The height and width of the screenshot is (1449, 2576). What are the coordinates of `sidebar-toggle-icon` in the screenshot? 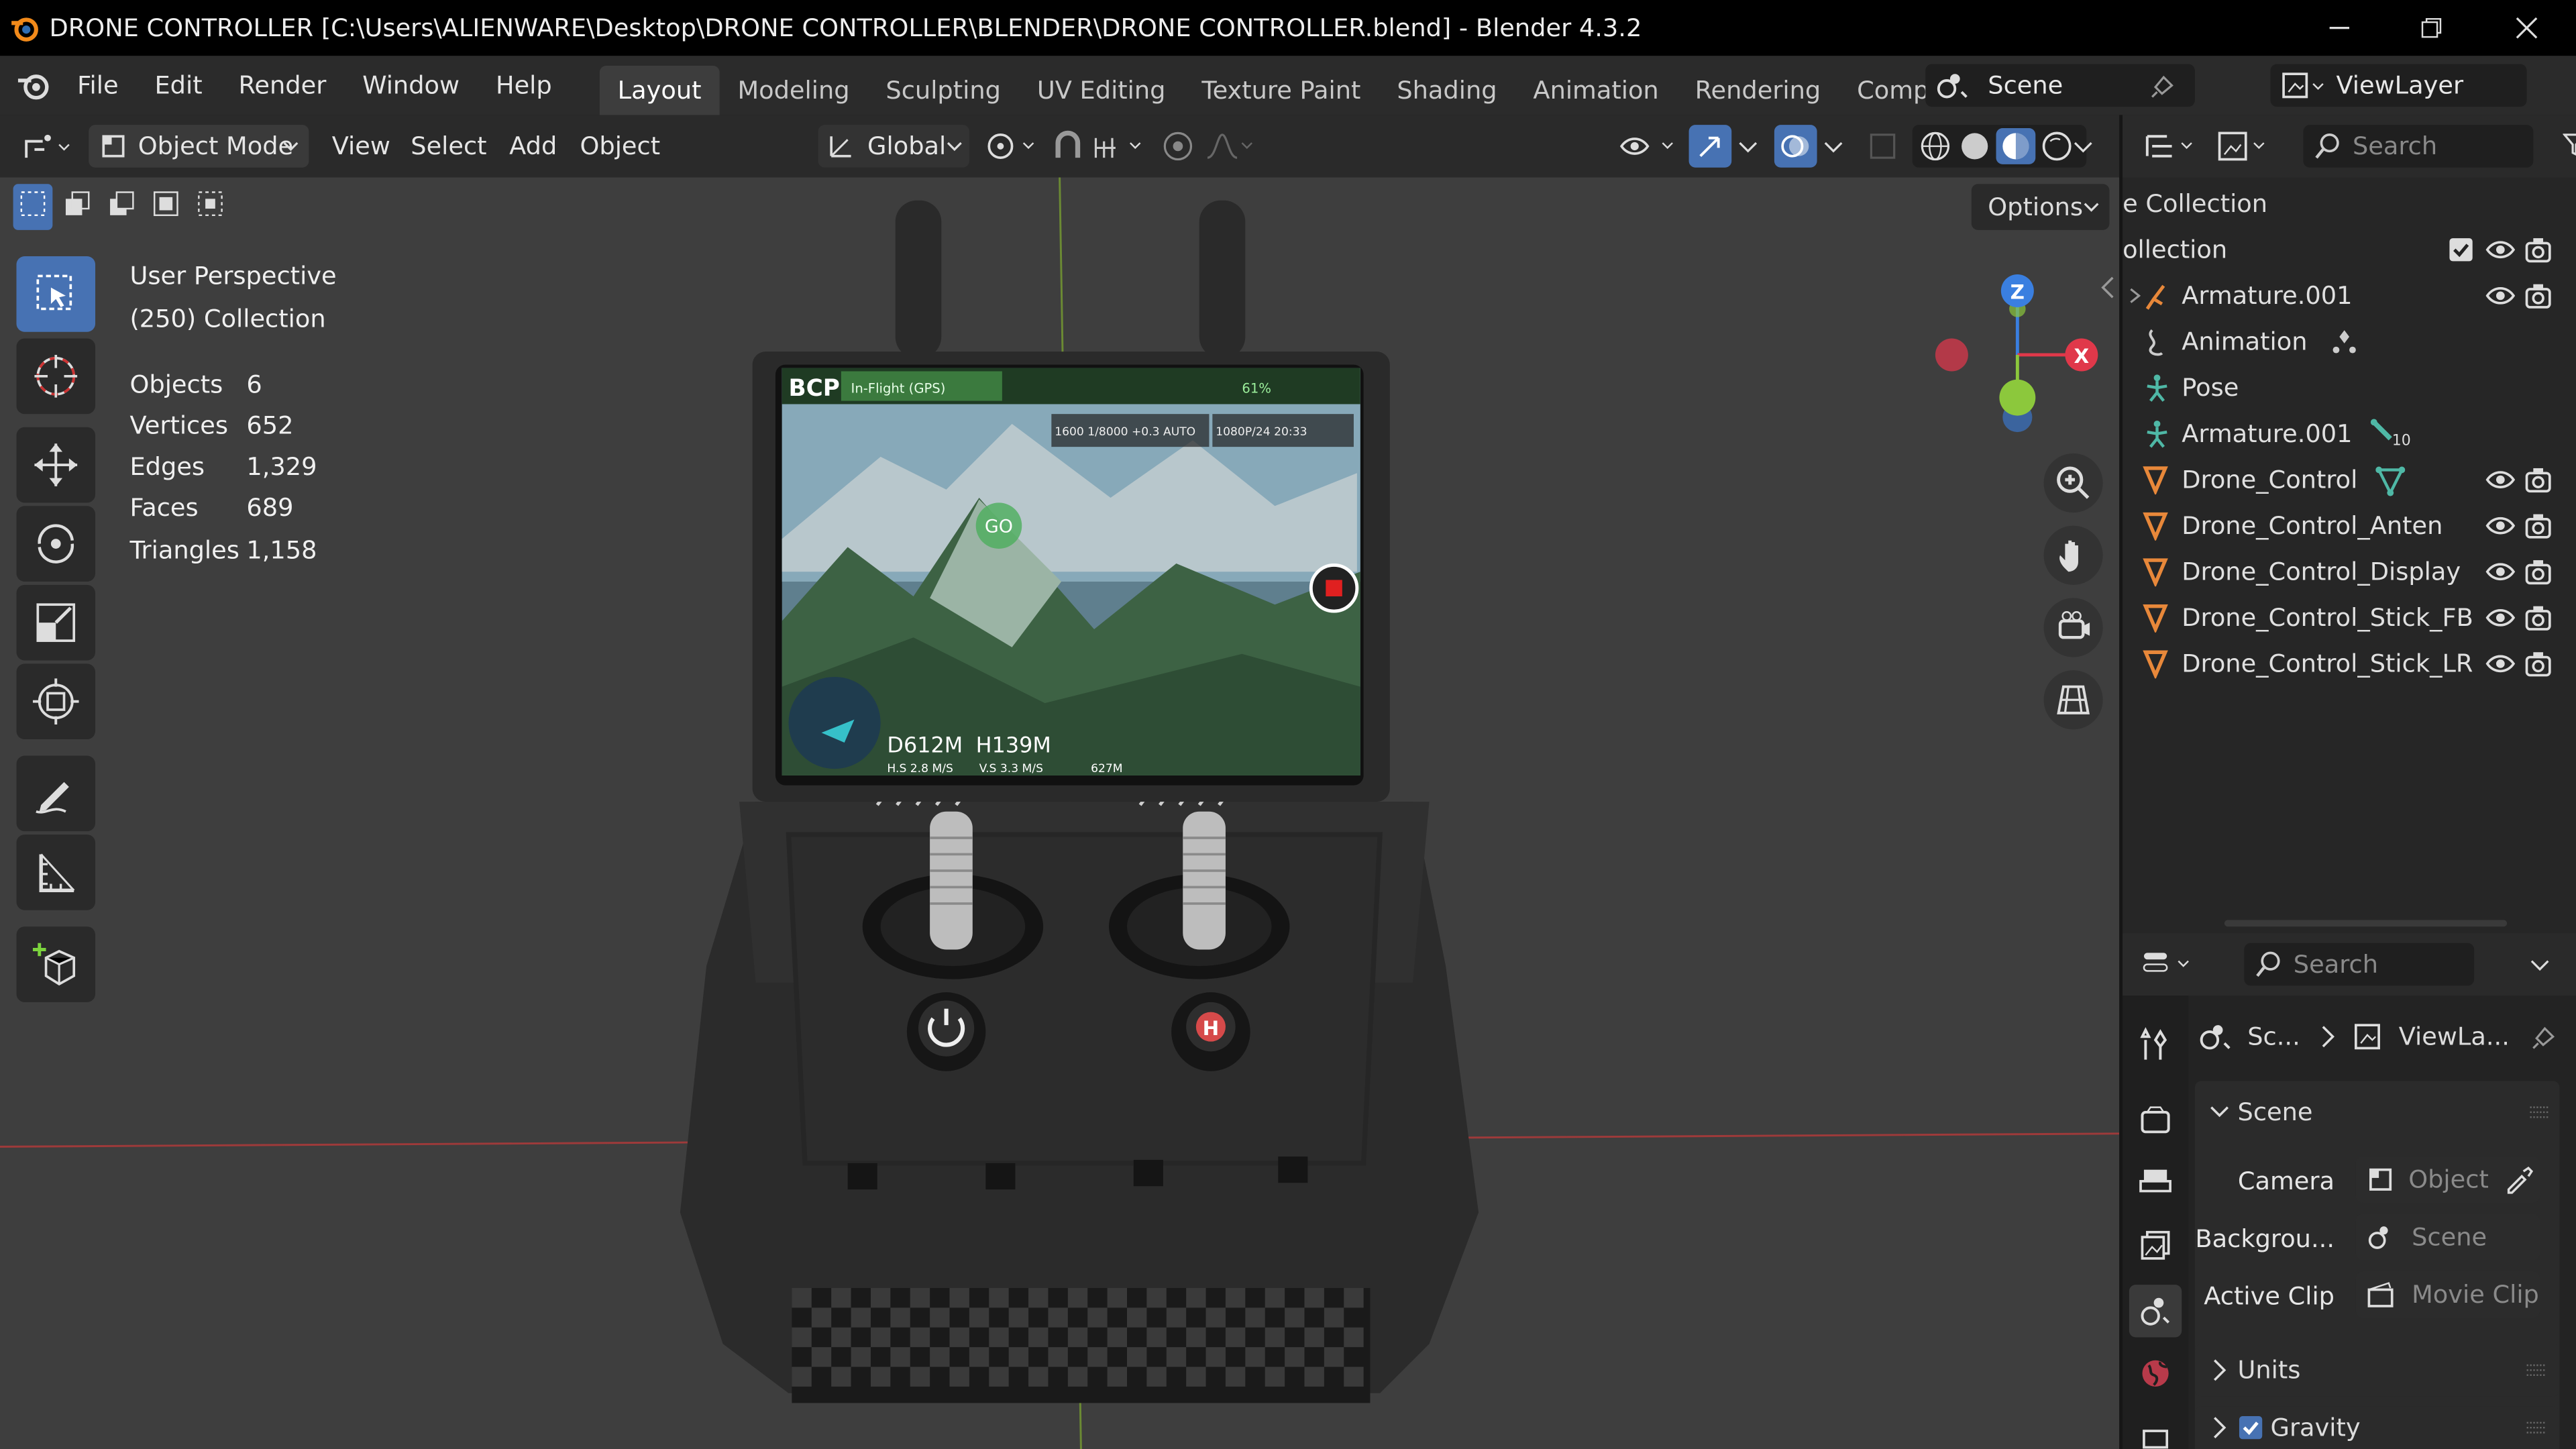 It's located at (2108, 287).